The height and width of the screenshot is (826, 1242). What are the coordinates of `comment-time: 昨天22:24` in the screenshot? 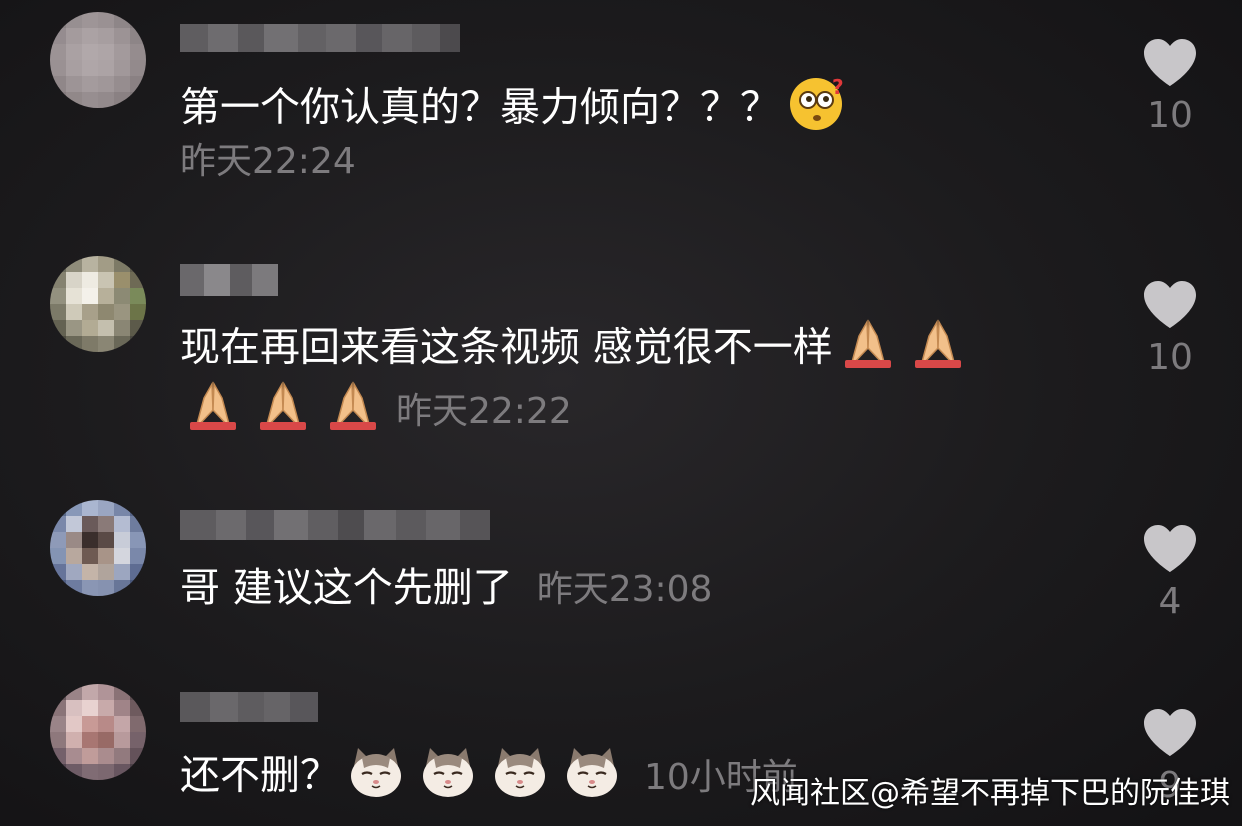 It's located at (268, 161).